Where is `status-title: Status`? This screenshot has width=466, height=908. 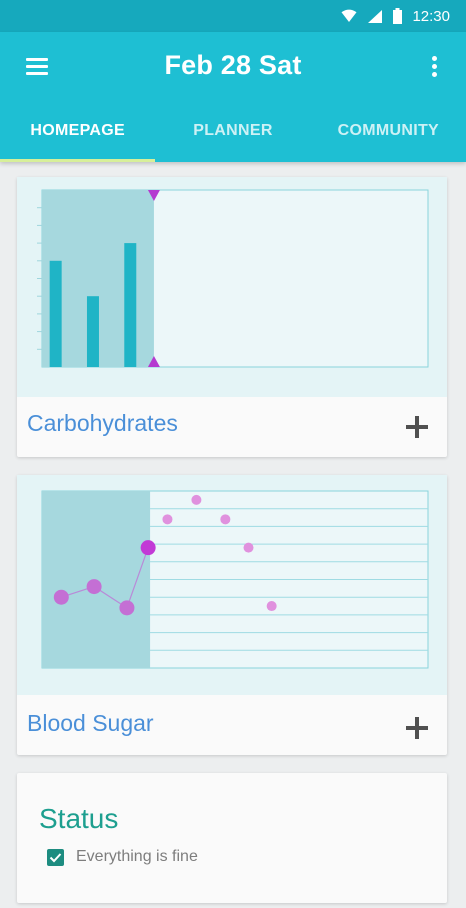
status-title: Status is located at coordinates (79, 818).